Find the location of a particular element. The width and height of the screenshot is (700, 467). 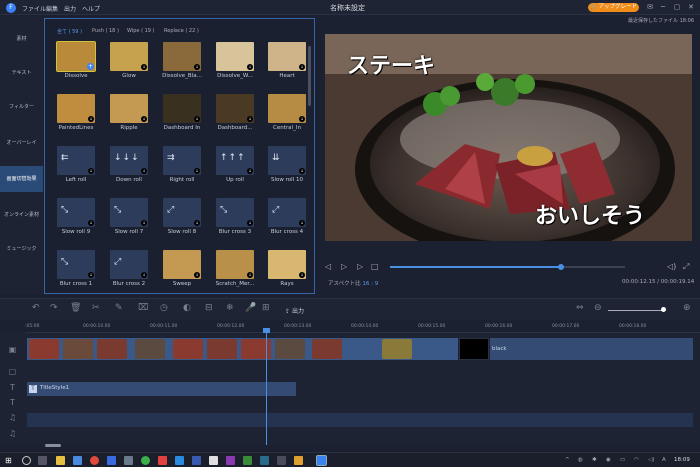

play-icon: ▷ is located at coordinates (344, 266).